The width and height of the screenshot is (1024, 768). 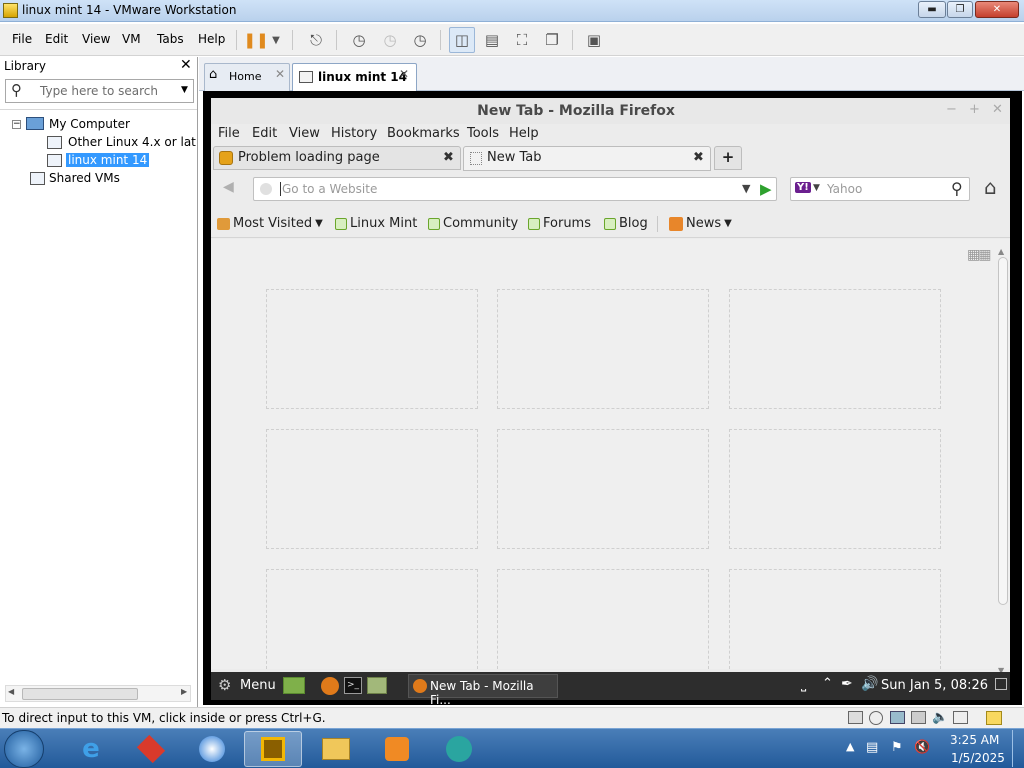 I want to click on maximize-button: ❐, so click(x=960, y=9).